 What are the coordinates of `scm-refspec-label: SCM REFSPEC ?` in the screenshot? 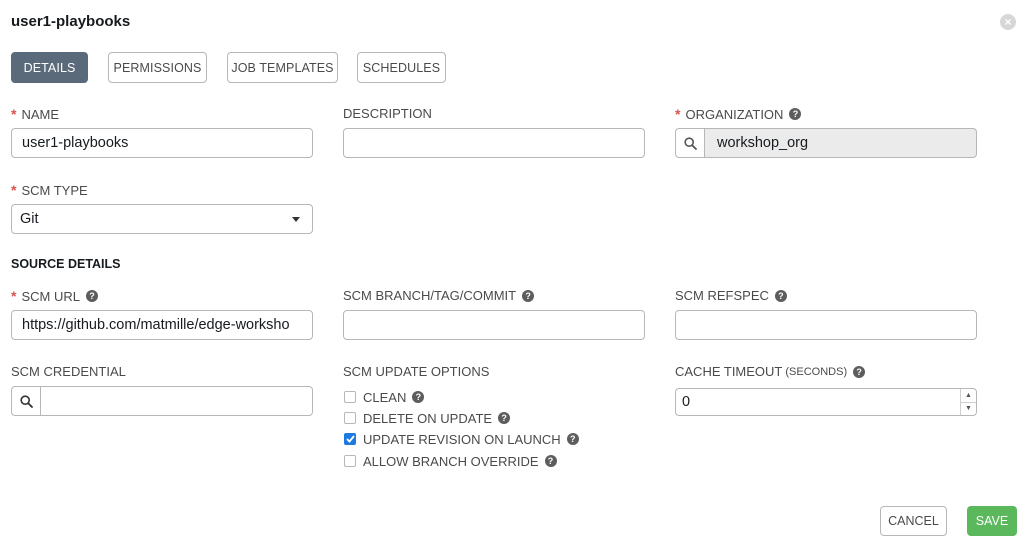 It's located at (731, 295).